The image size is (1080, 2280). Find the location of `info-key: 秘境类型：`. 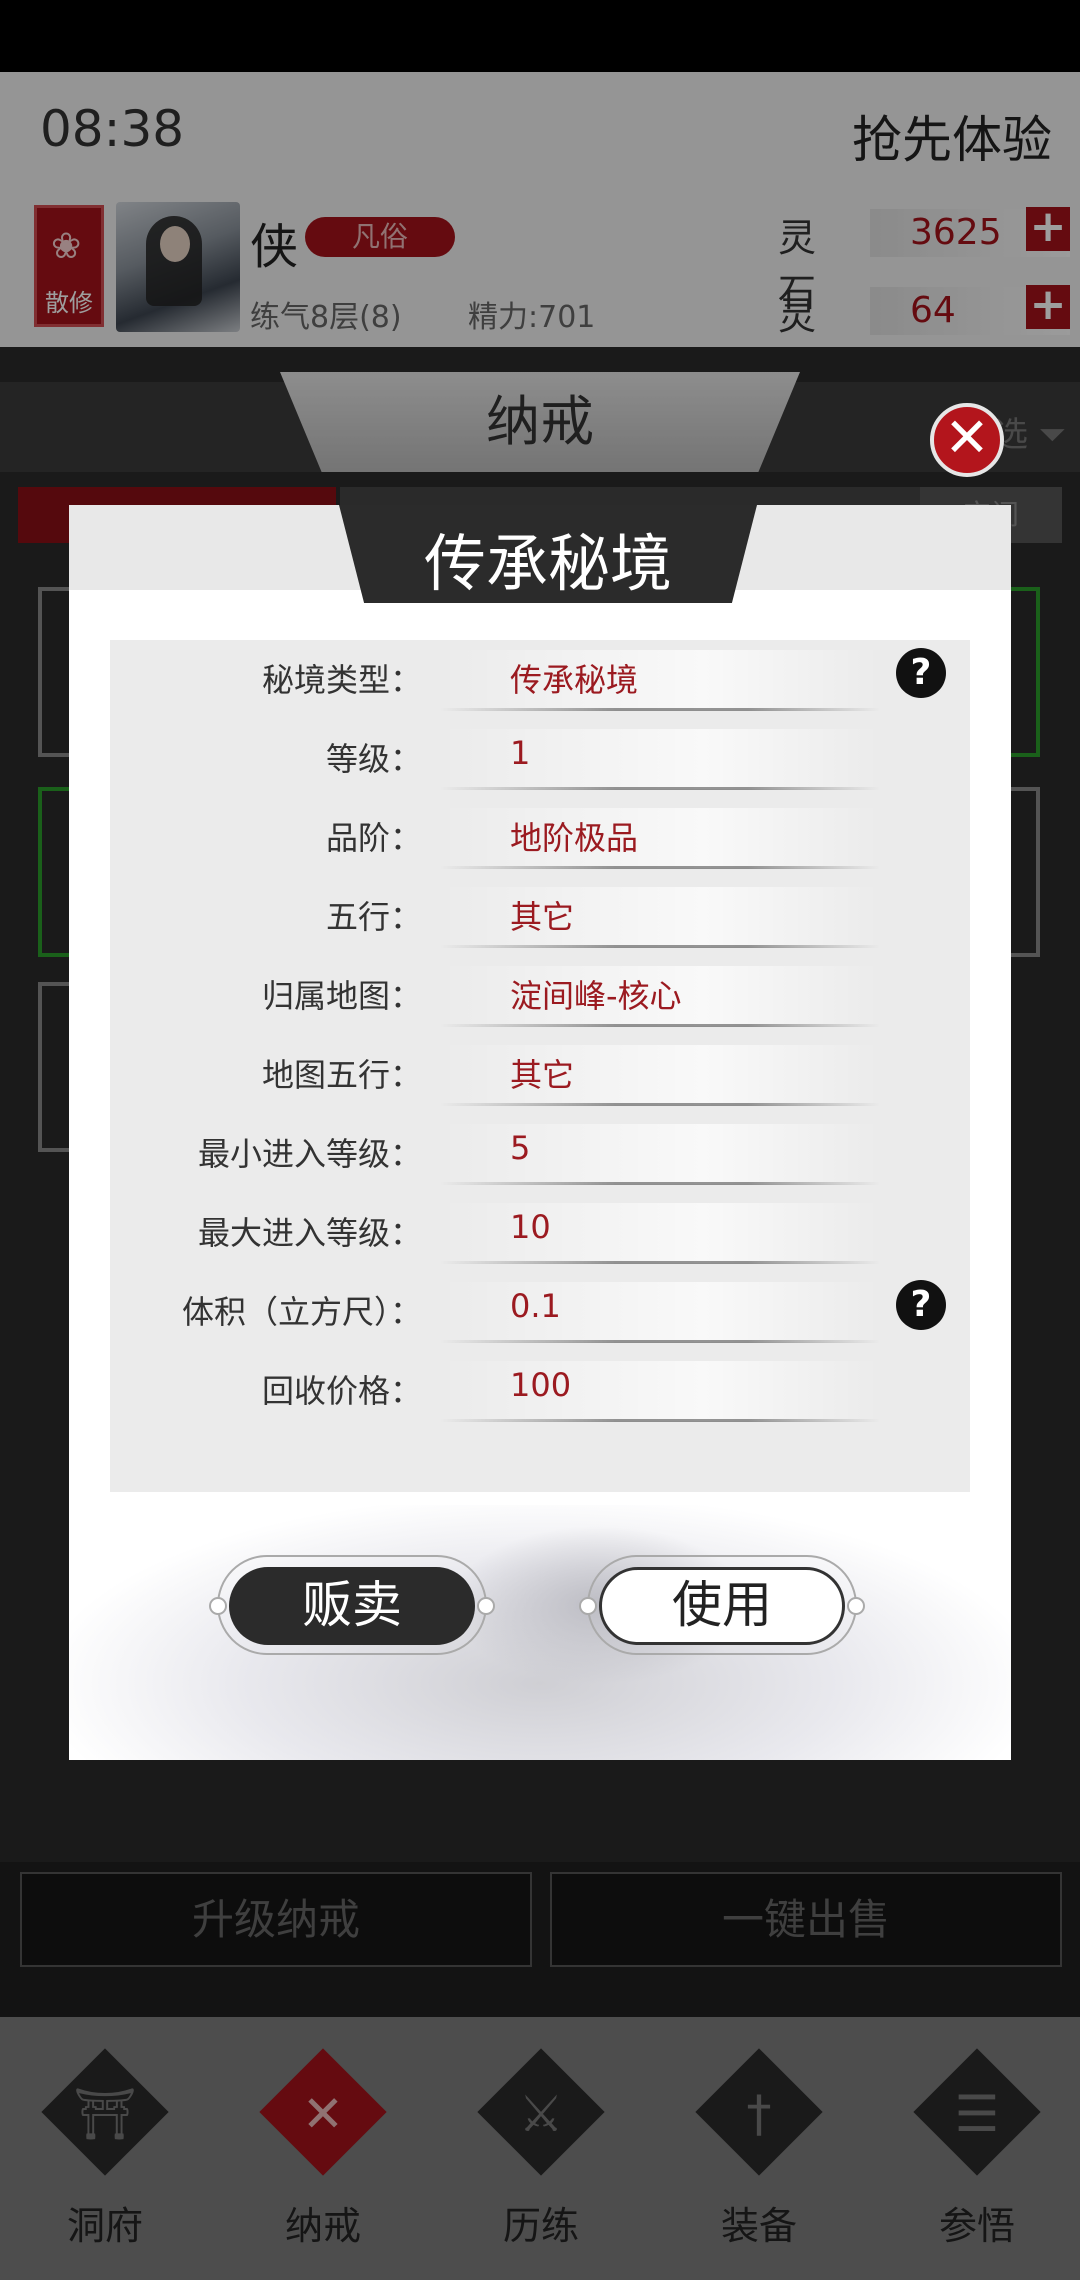

info-key: 秘境类型： is located at coordinates (341, 680).